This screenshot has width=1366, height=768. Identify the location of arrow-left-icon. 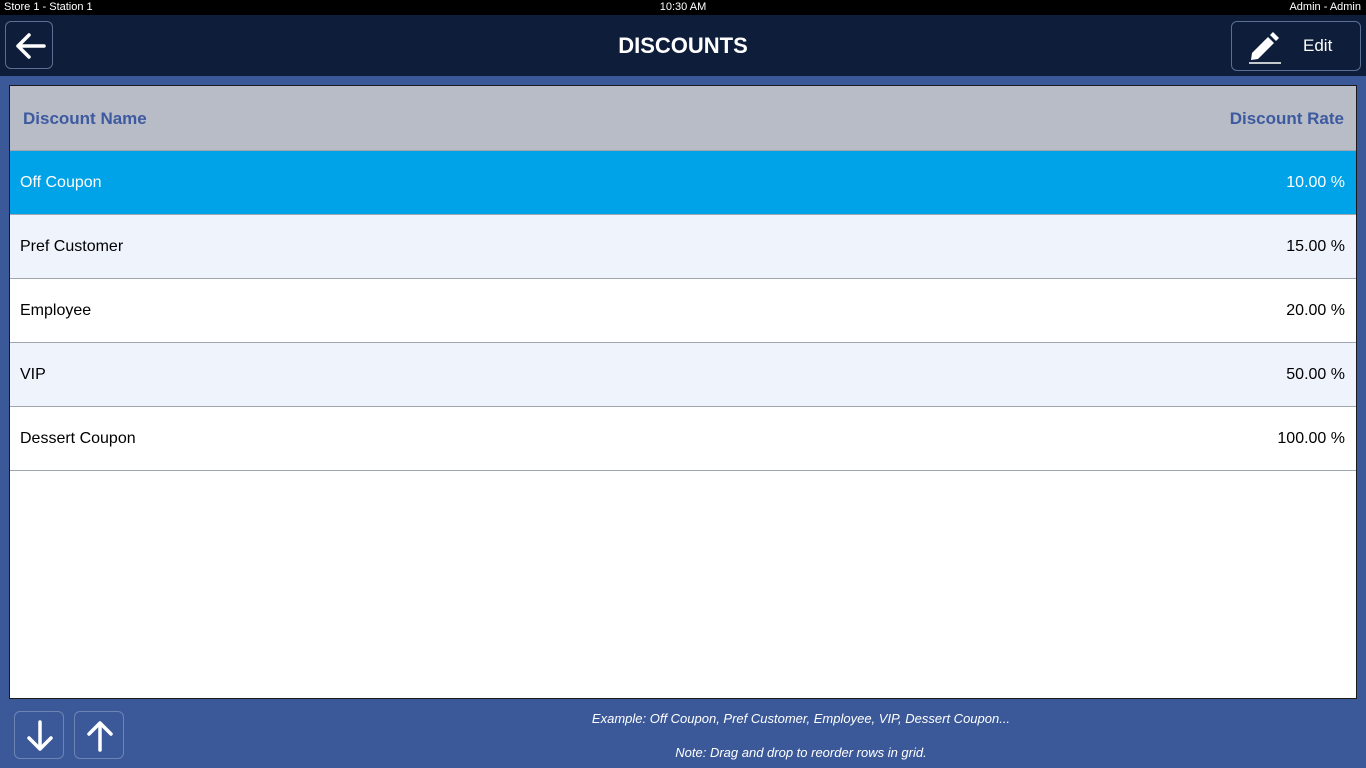
(31, 46).